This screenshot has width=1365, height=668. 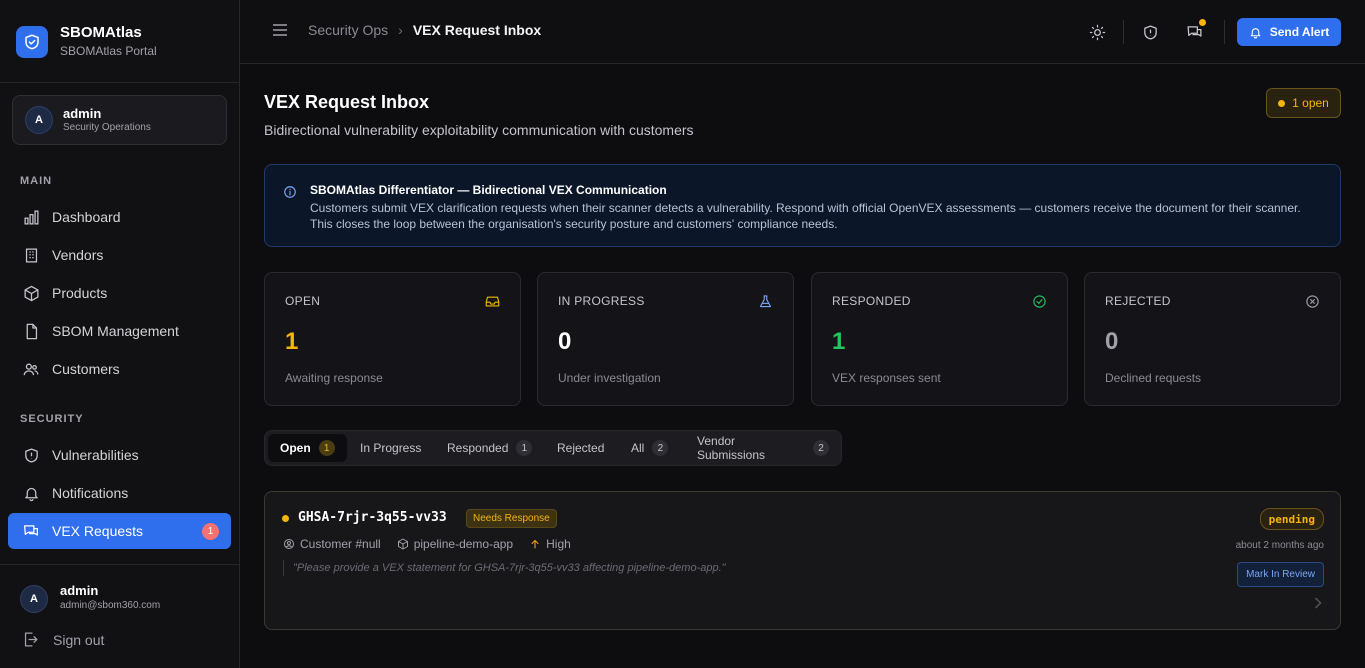 I want to click on chevron-right-icon, so click(x=1318, y=605).